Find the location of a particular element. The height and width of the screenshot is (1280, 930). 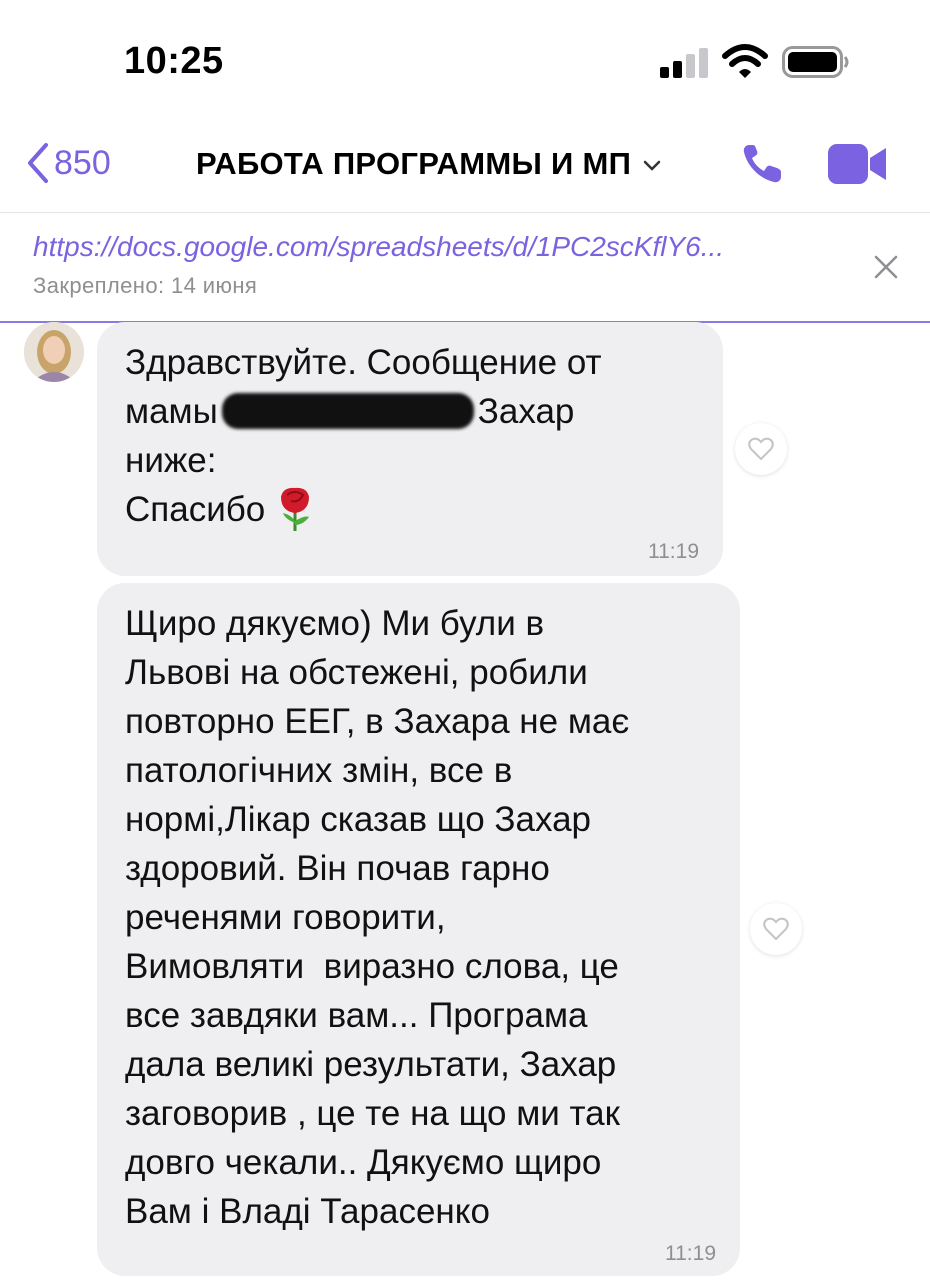

phone-icon is located at coordinates (762, 164).